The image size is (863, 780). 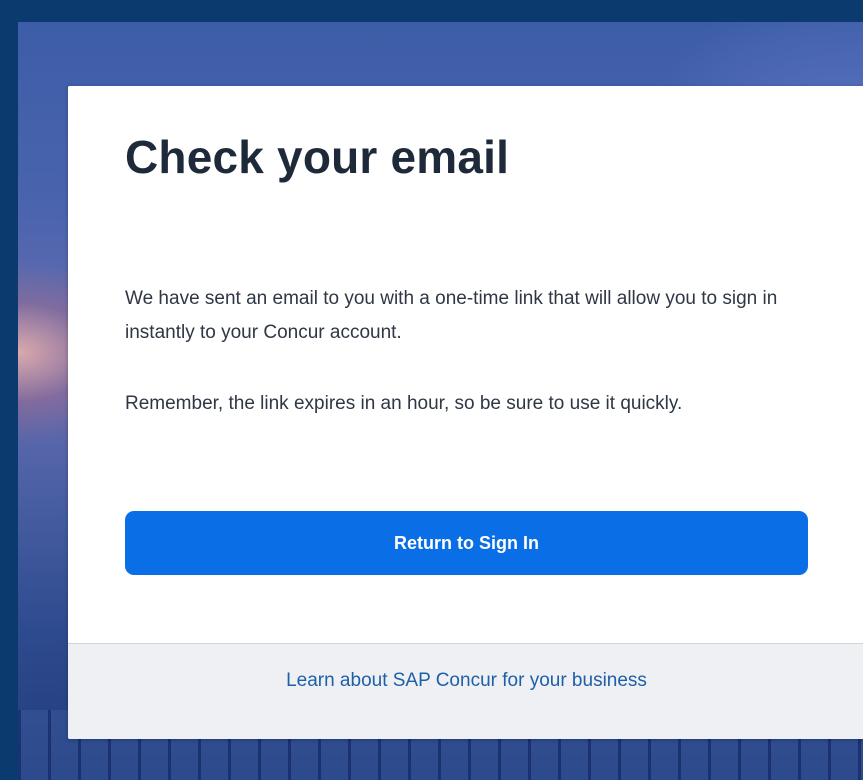 What do you see at coordinates (466, 543) in the screenshot?
I see `return-to-sign-in-button: Return to Sign In` at bounding box center [466, 543].